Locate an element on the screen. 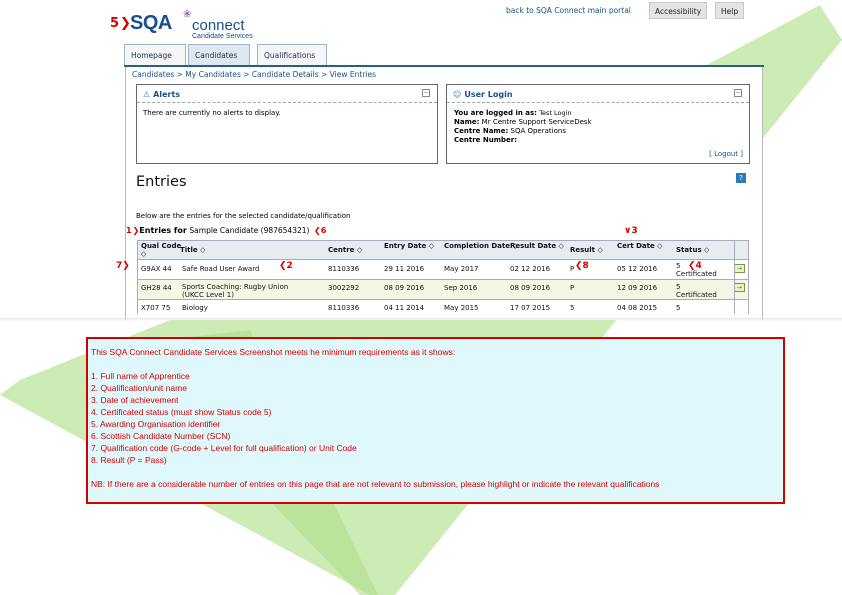 The height and width of the screenshot is (595, 842). logged-in-value: Test Login is located at coordinates (555, 113).